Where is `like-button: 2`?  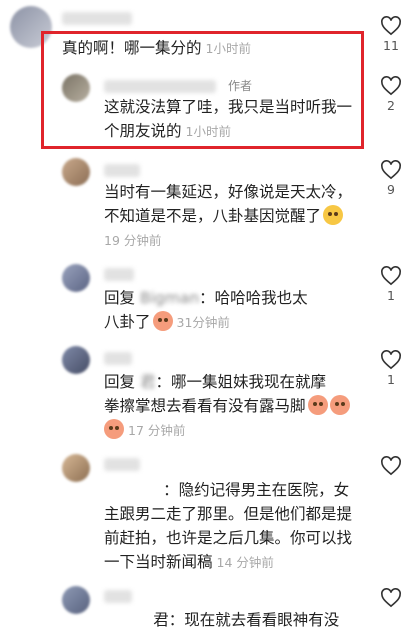 like-button: 2 is located at coordinates (391, 94).